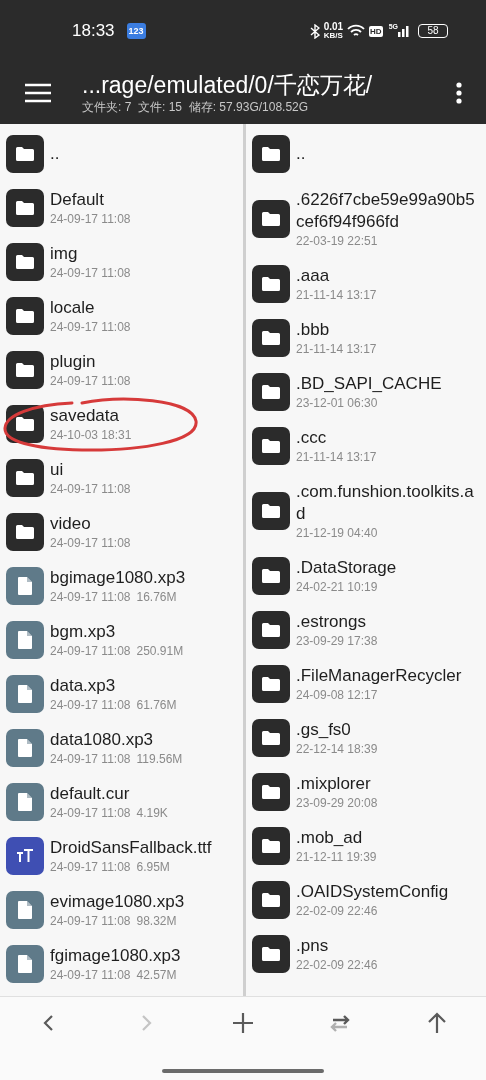 The width and height of the screenshot is (486, 1080). What do you see at coordinates (404, 31) in the screenshot?
I see `signal-icon` at bounding box center [404, 31].